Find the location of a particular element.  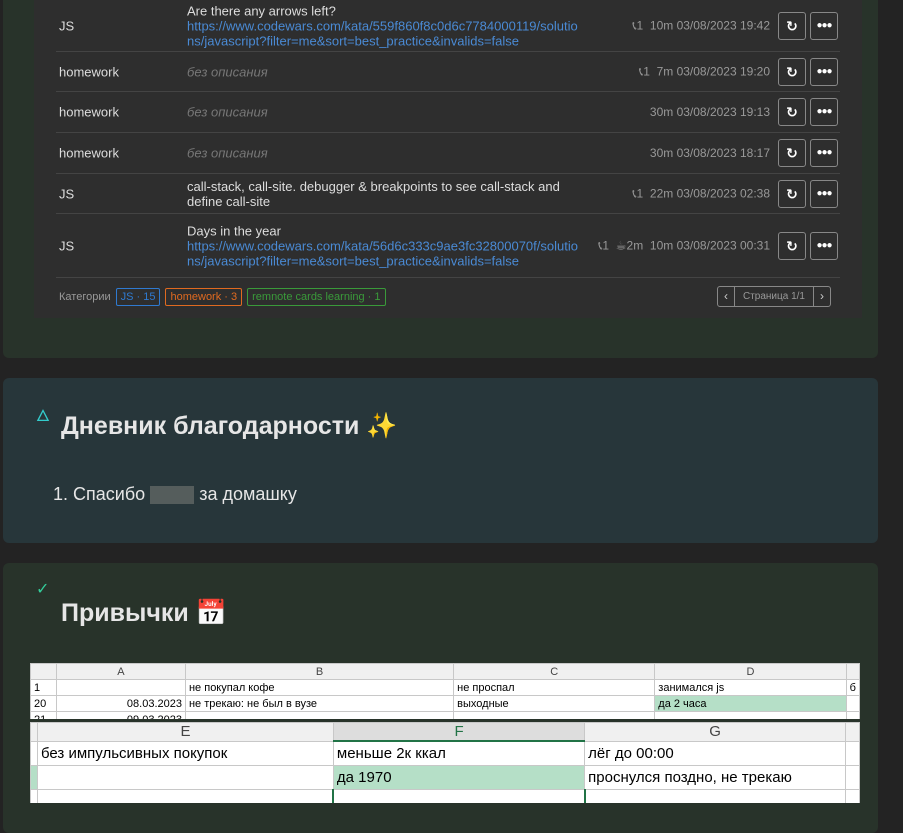

column-header: A is located at coordinates (120, 671).